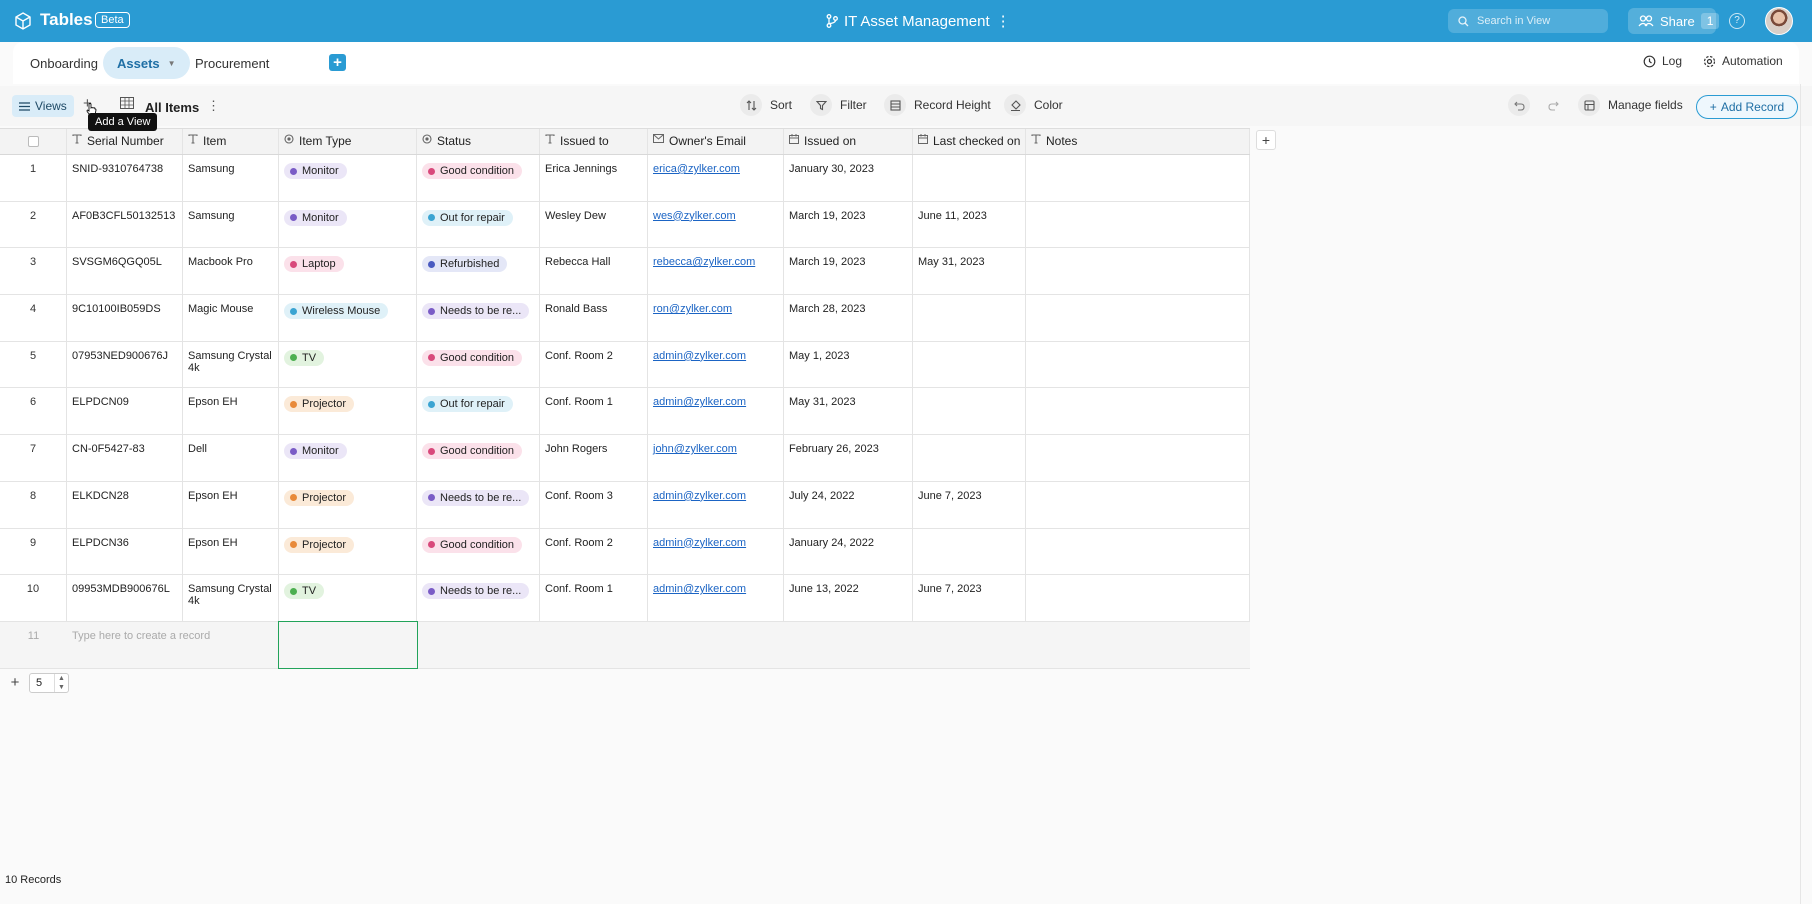 Image resolution: width=1812 pixels, height=904 pixels. I want to click on tables-logo-icon, so click(23, 21).